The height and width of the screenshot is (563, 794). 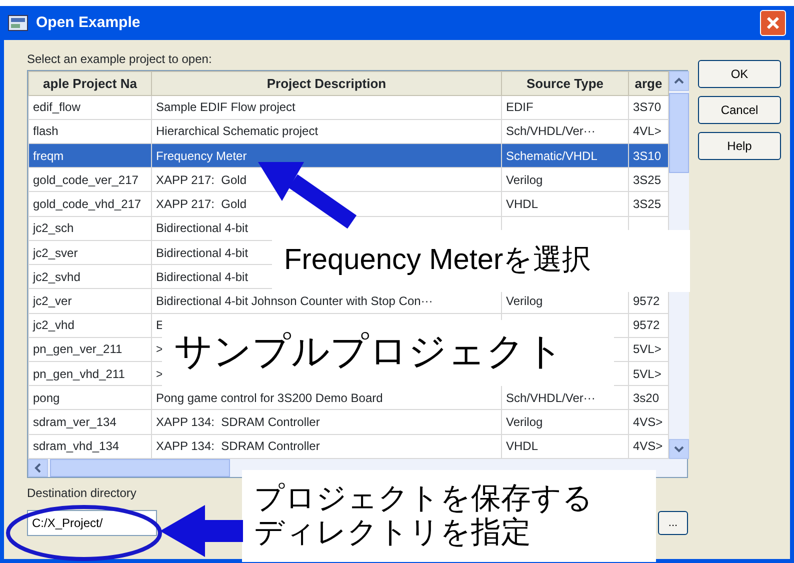 What do you see at coordinates (90, 325) in the screenshot?
I see `table-cell: jc2_vhd` at bounding box center [90, 325].